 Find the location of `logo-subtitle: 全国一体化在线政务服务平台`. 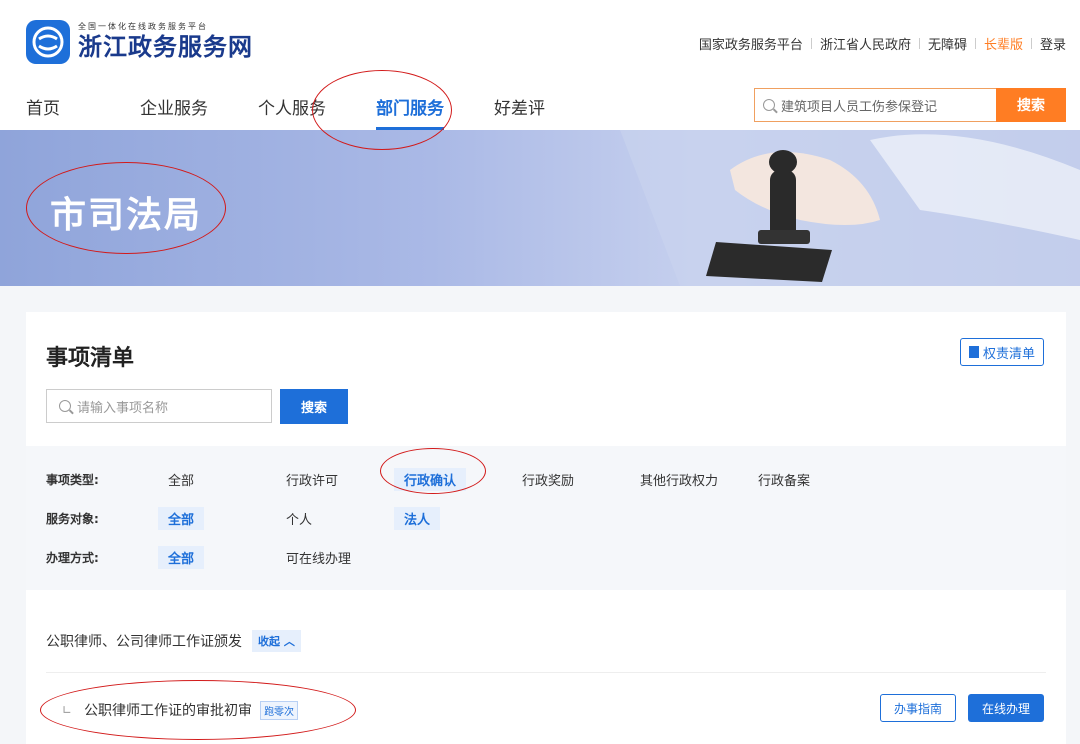

logo-subtitle: 全国一体化在线政务服务平台 is located at coordinates (143, 26).